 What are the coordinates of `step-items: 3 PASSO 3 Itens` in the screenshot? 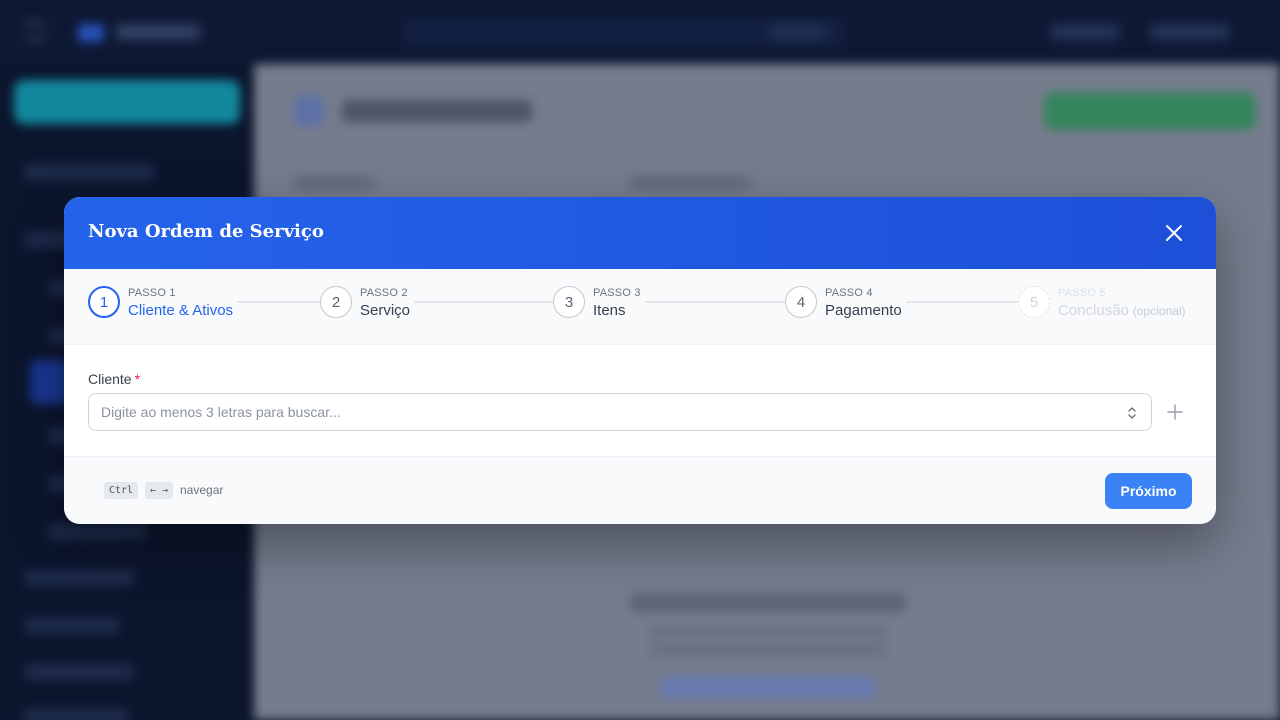 It's located at (599, 308).